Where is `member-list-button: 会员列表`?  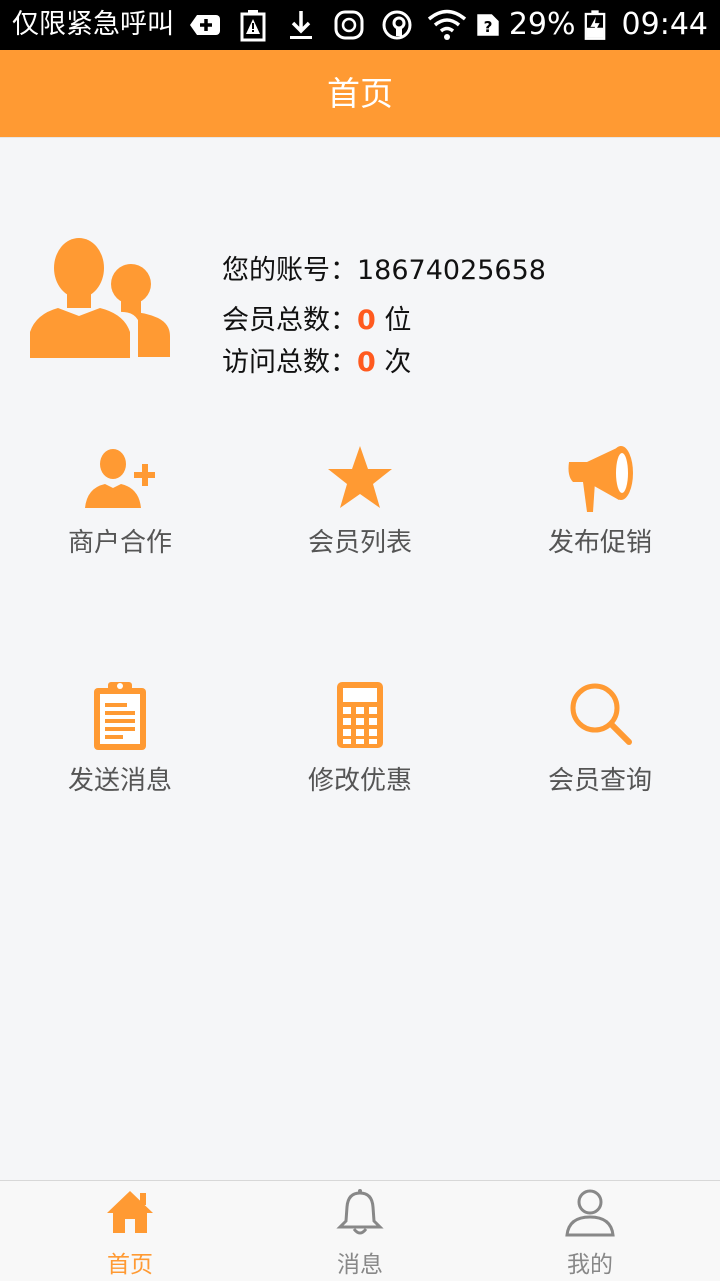
member-list-button: 会员列表 is located at coordinates (360, 508).